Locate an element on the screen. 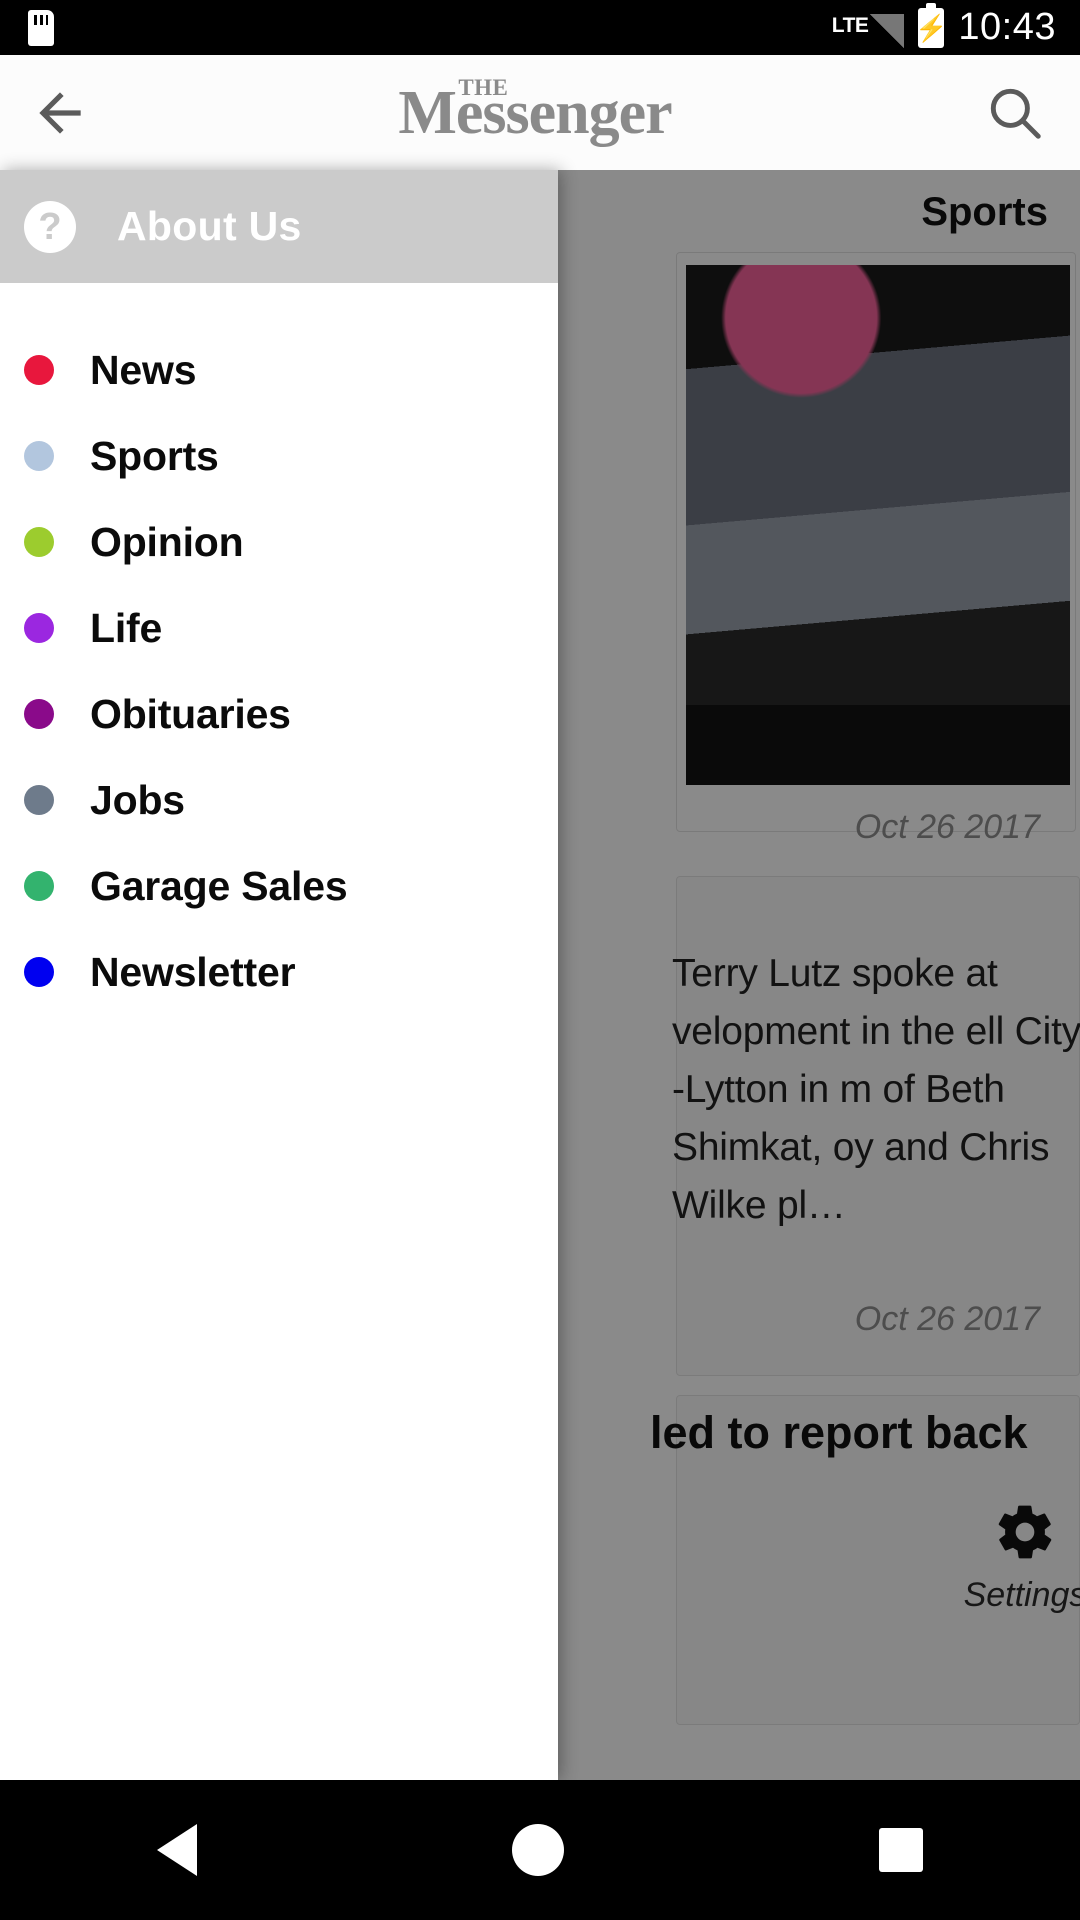 This screenshot has height=1920, width=1080. drawer-item-label: Life is located at coordinates (126, 627).